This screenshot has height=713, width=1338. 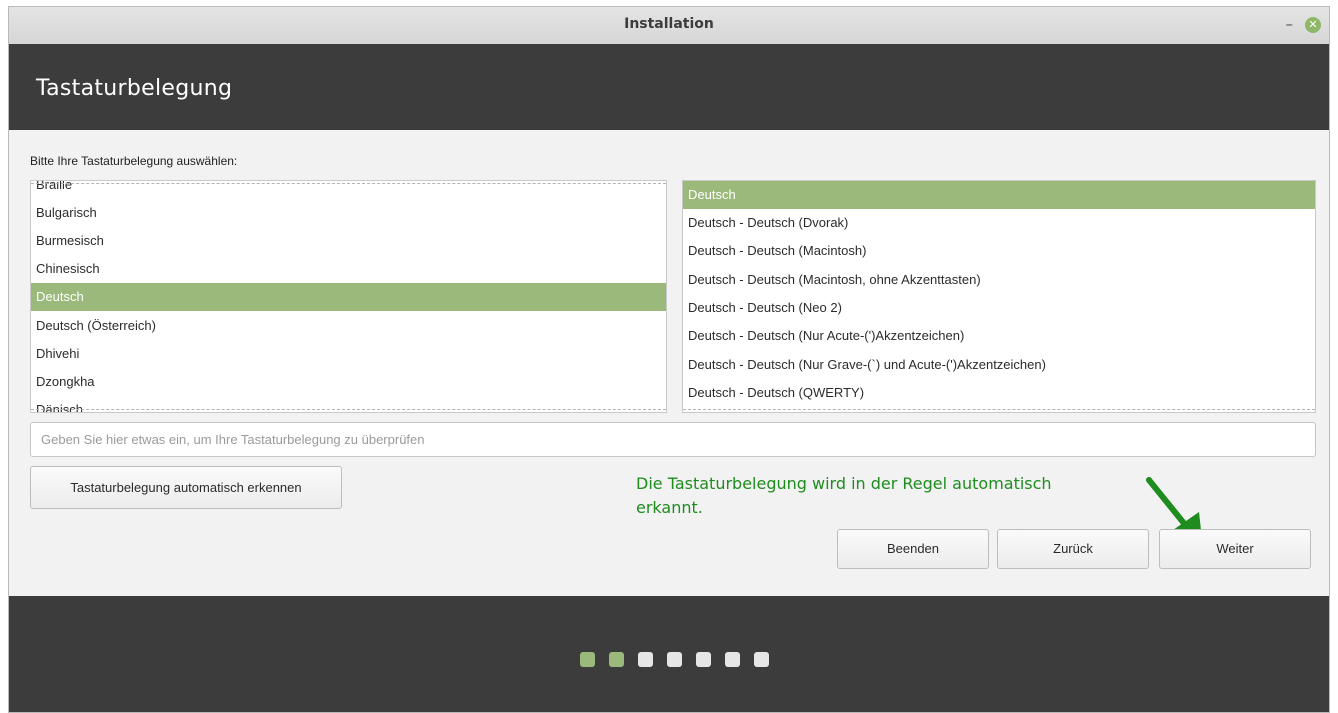 What do you see at coordinates (999, 393) in the screenshot?
I see `list-item: Deutsch - Deutsch (QWERTY)` at bounding box center [999, 393].